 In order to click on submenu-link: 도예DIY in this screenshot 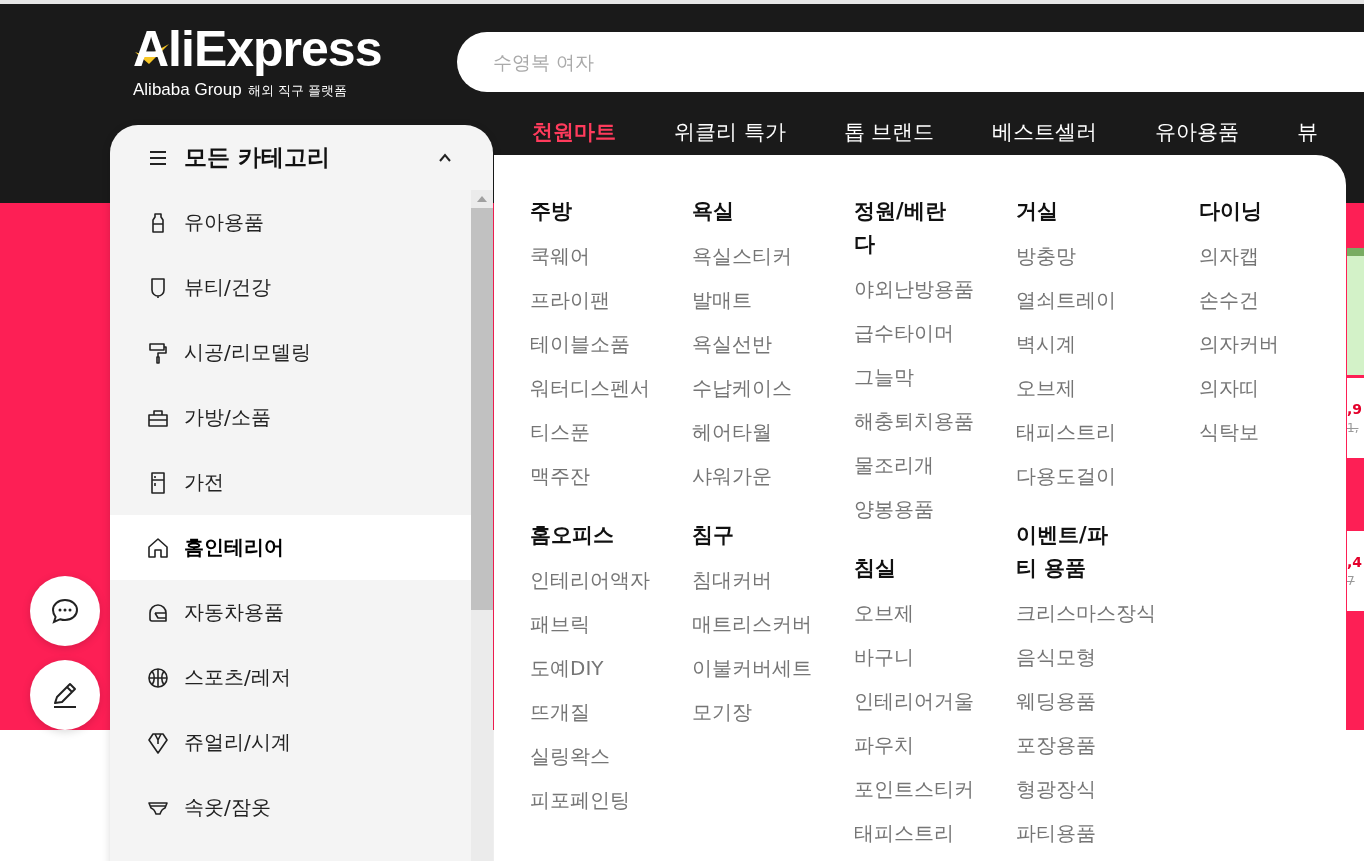, I will do `click(611, 668)`.